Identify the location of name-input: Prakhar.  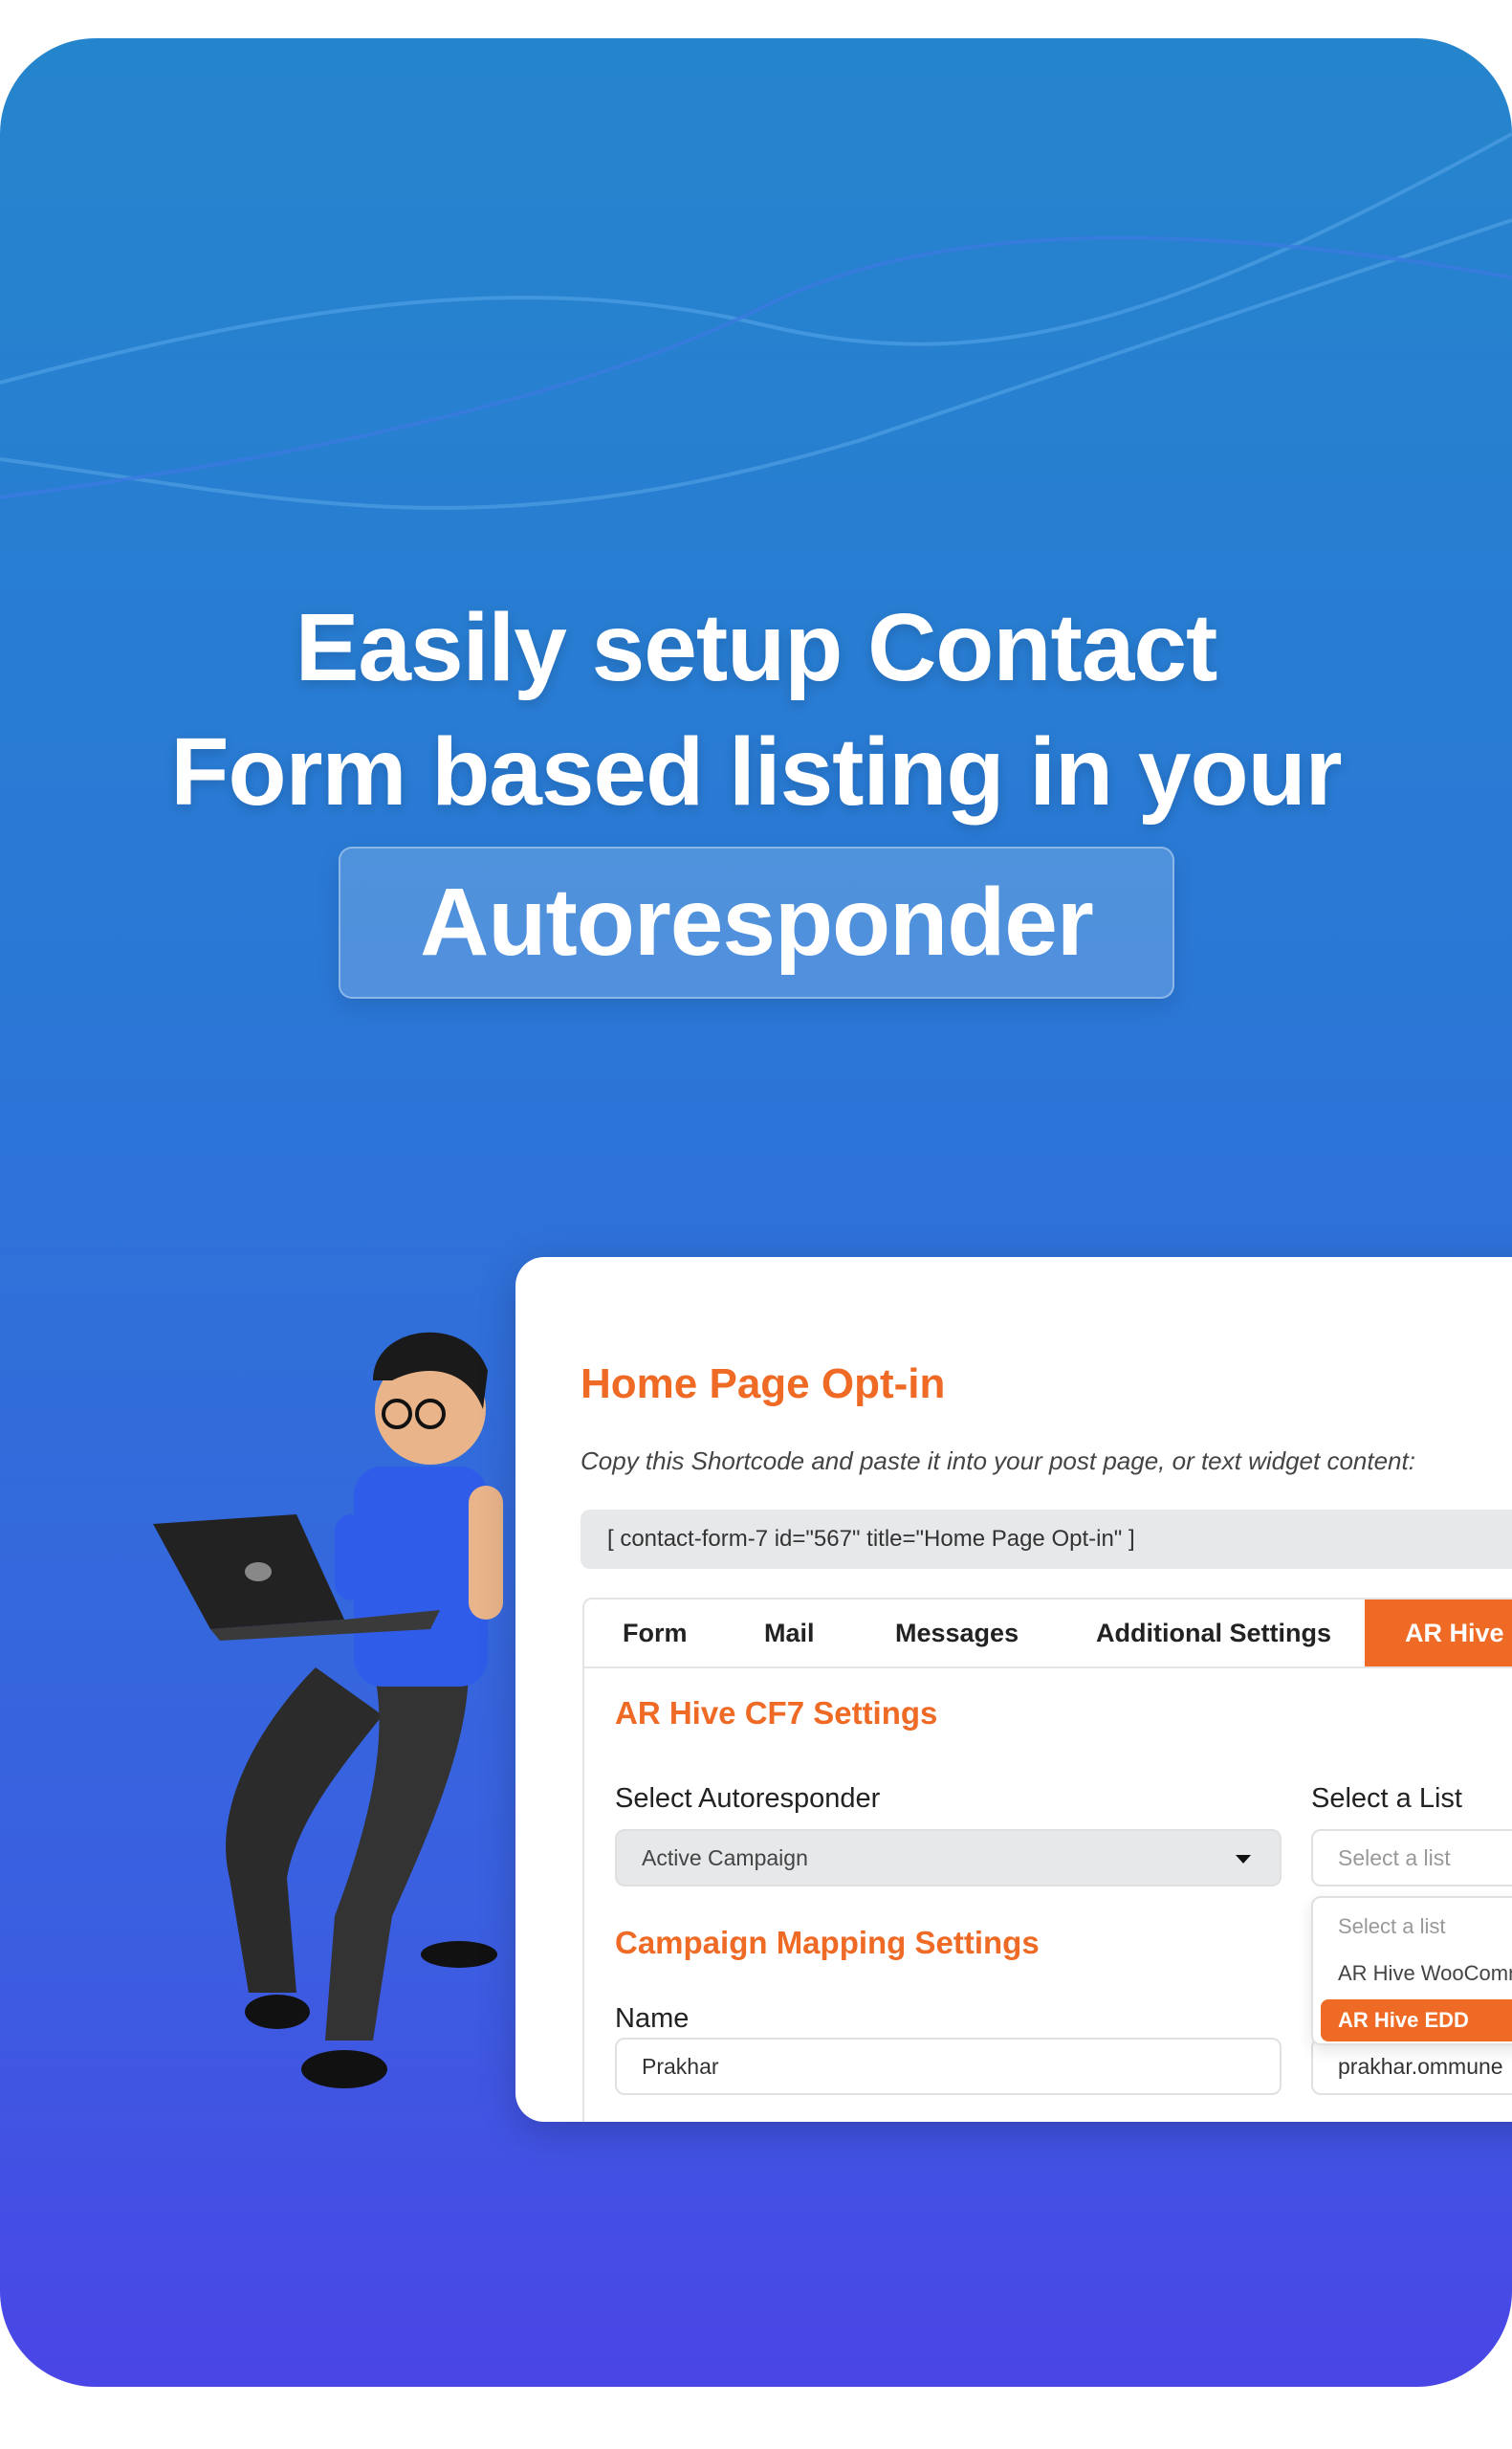
(948, 2066).